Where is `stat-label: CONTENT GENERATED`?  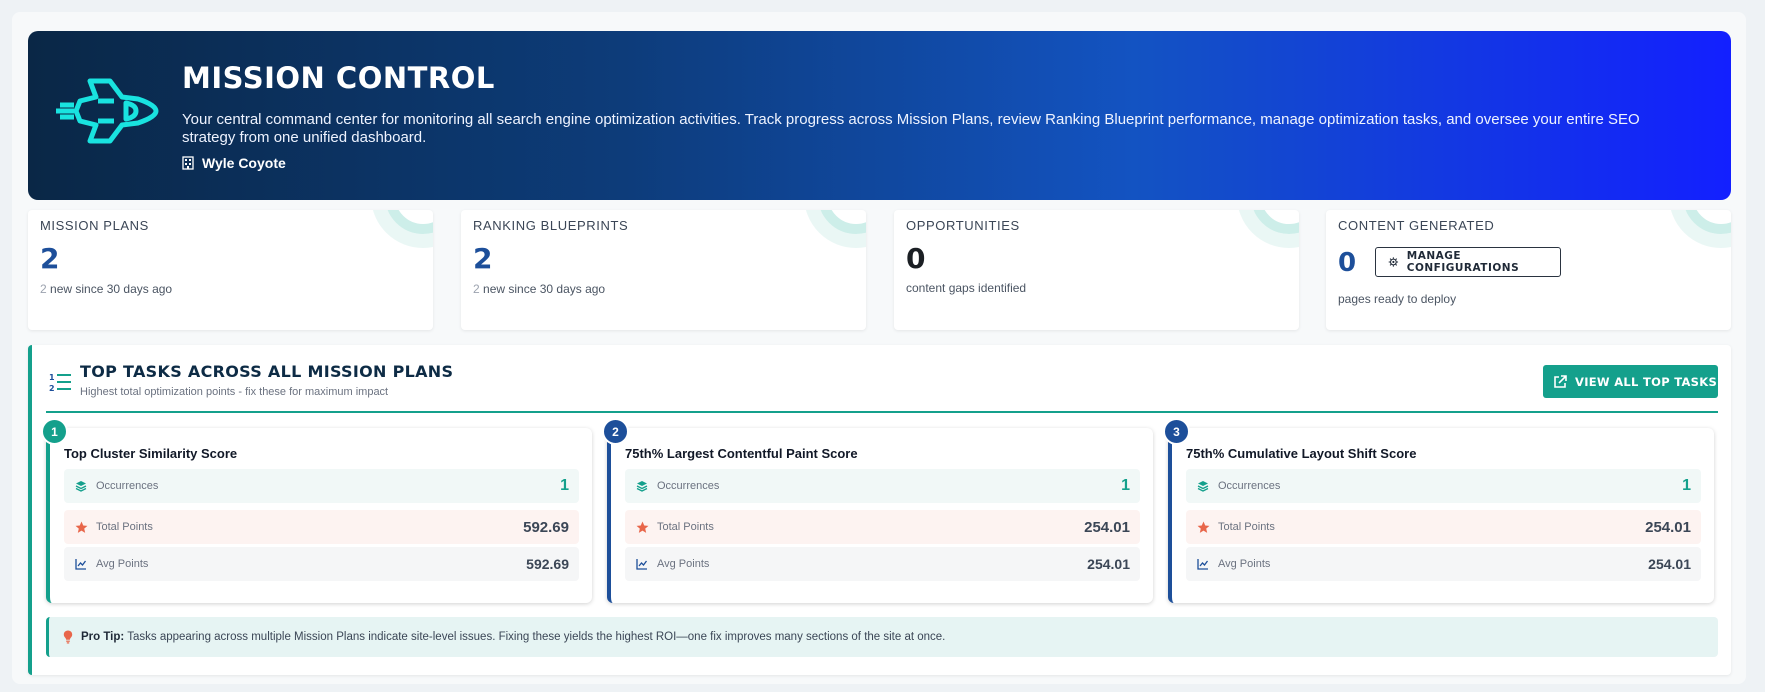 stat-label: CONTENT GENERATED is located at coordinates (1416, 225).